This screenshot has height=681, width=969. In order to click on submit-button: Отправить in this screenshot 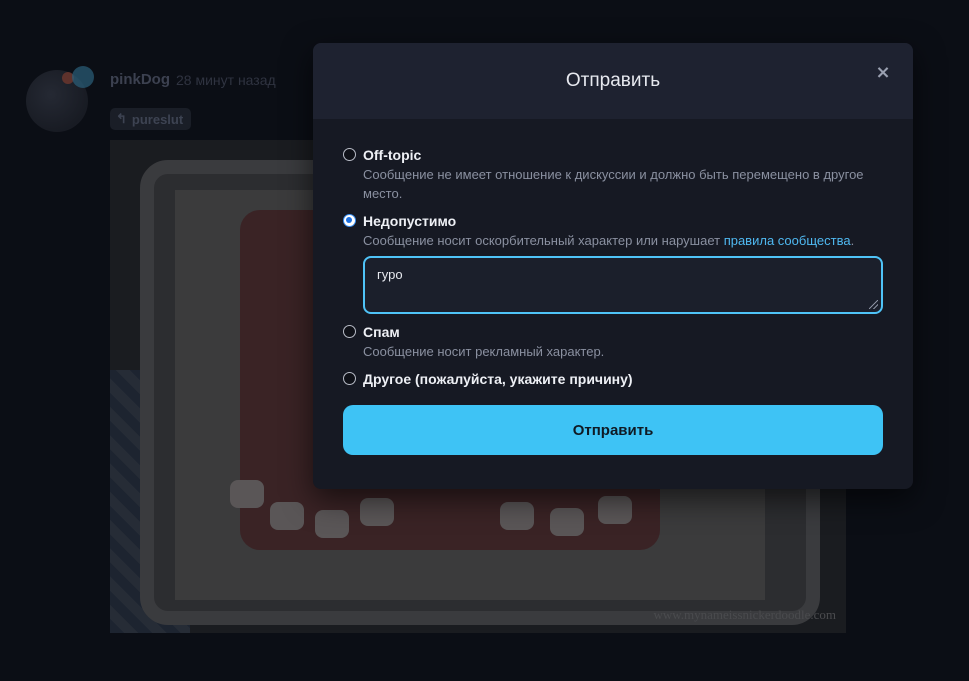, I will do `click(613, 430)`.